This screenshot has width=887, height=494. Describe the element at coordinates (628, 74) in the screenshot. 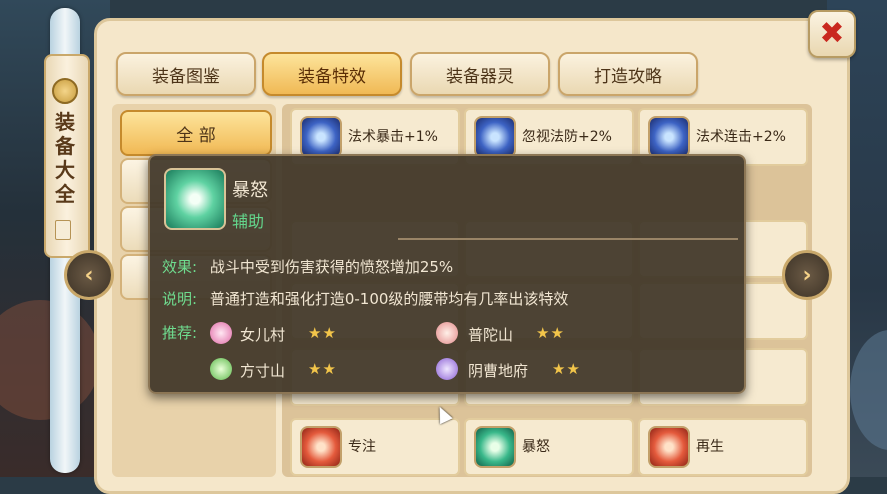

I see `tab-crafting-guide: 打造攻略` at that location.